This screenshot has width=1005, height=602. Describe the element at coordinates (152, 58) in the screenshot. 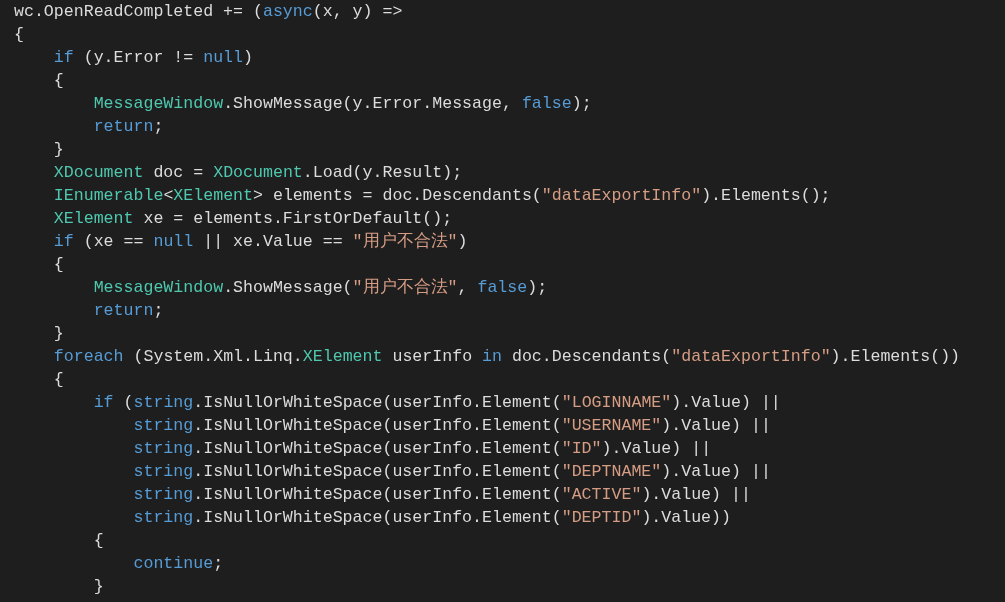

I see `code-line: if (y.Error != null)` at that location.